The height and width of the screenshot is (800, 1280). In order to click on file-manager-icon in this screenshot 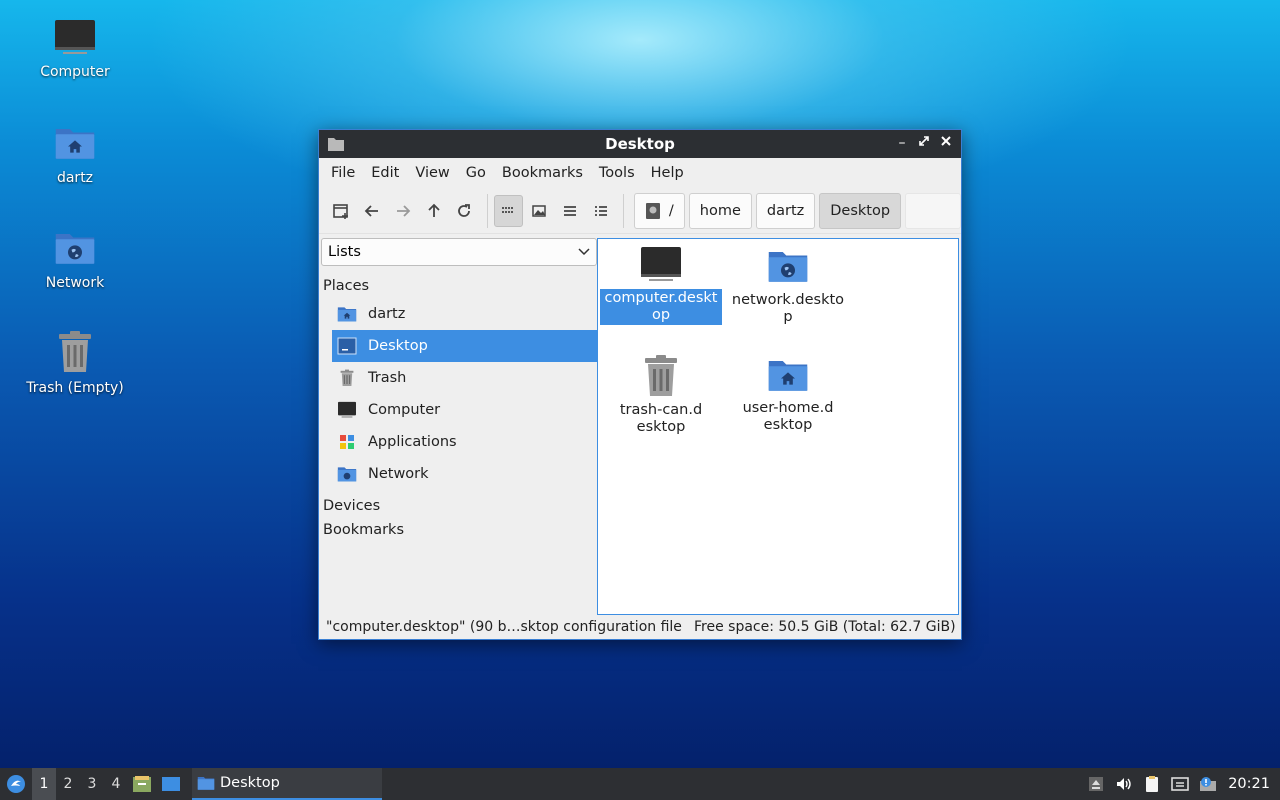, I will do `click(142, 784)`.